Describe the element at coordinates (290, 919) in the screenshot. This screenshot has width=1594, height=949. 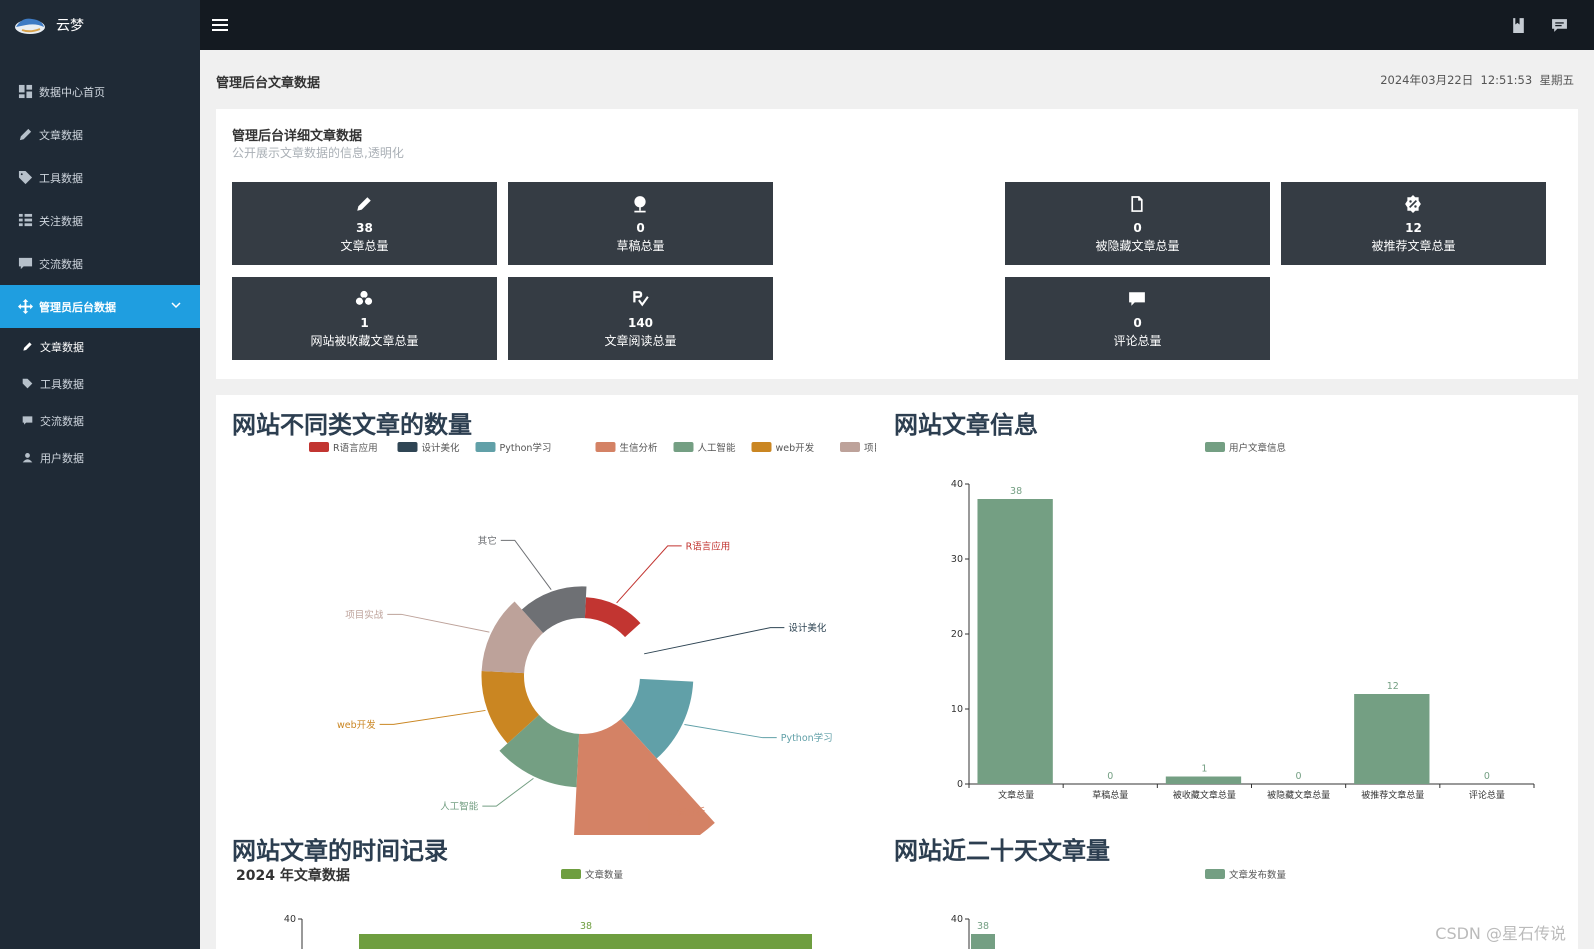
I see `y-tick-label: 40` at that location.